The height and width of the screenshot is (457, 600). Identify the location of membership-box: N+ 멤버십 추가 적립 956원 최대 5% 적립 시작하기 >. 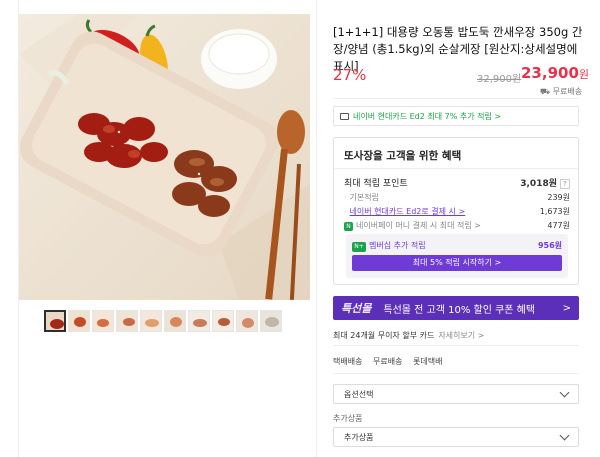
(457, 256).